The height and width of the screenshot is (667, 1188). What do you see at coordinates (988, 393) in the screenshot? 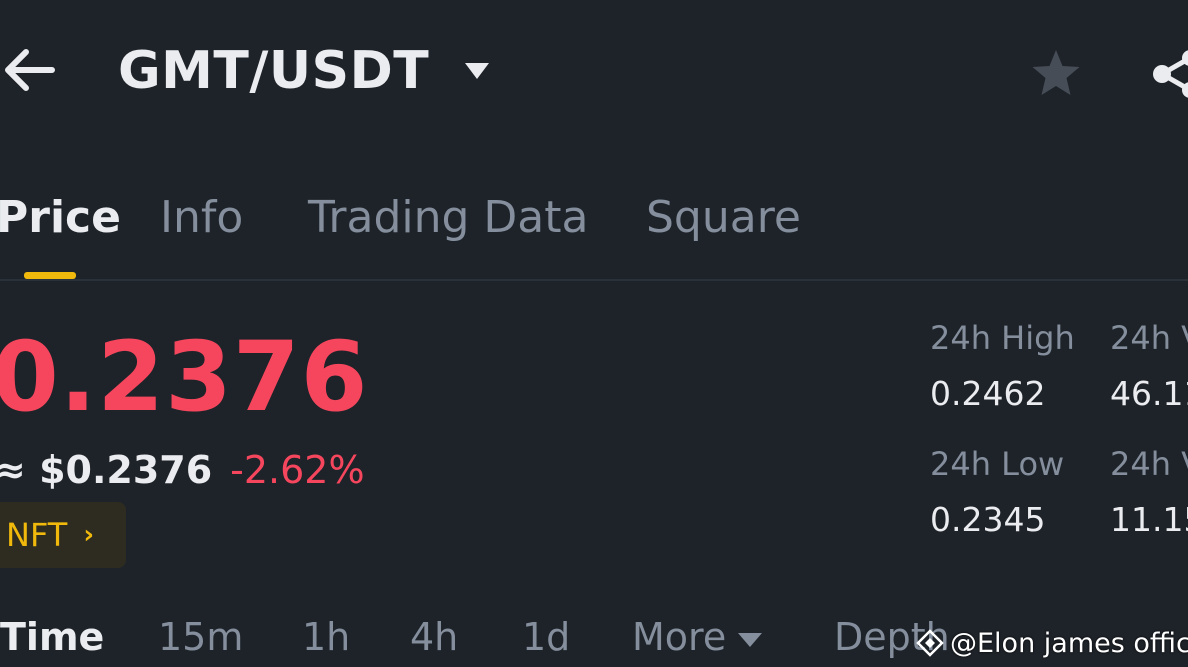
I see `stat-high-value: 0.2462` at bounding box center [988, 393].